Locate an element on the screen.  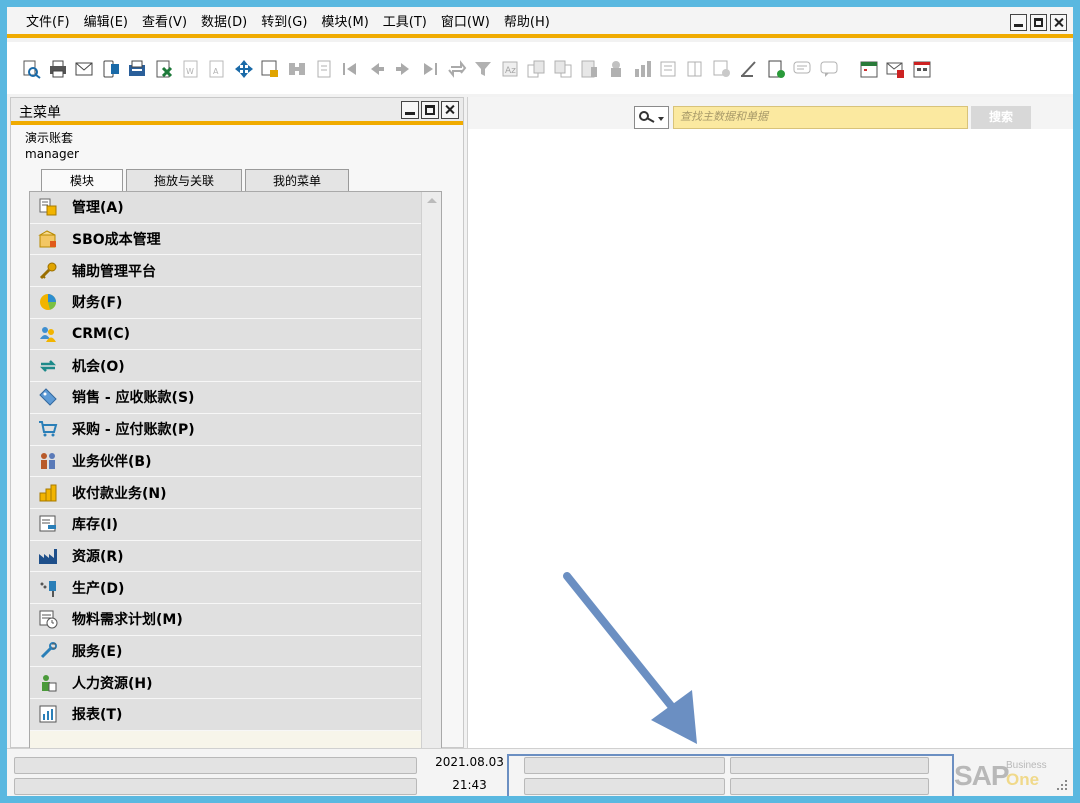
last-record-icon is located at coordinates (430, 69).